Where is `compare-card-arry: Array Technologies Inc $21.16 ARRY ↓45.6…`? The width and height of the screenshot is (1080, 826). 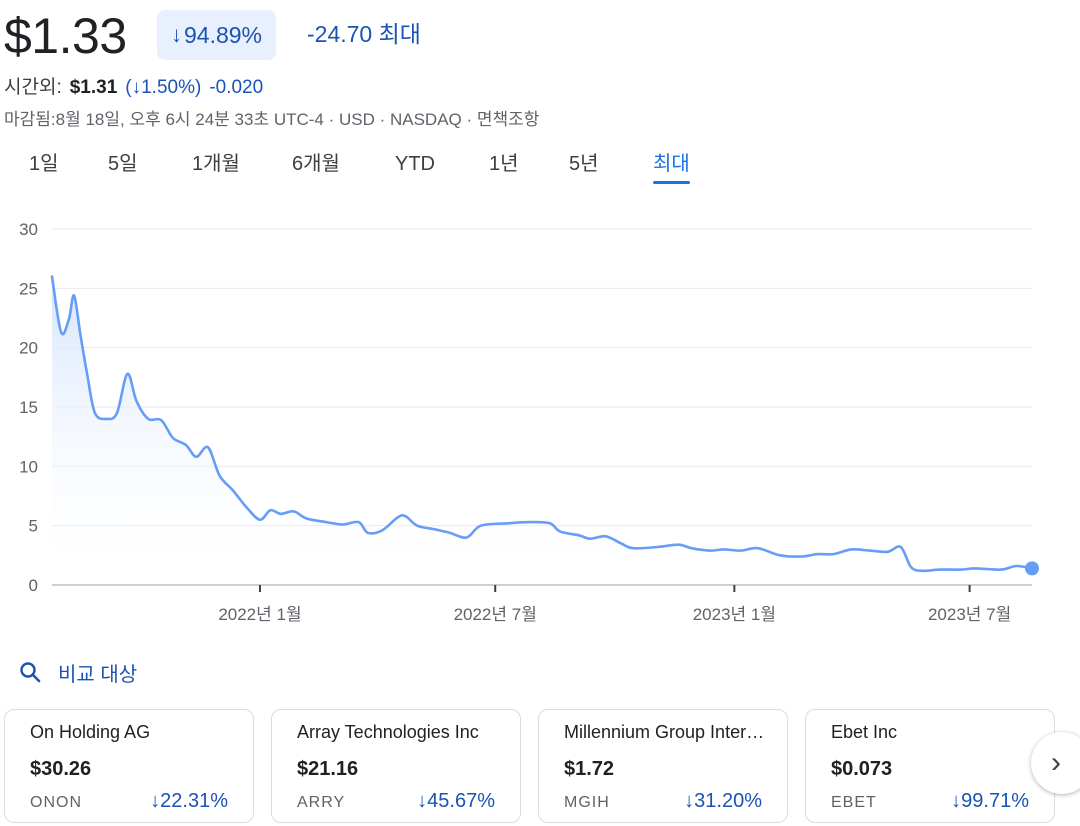
compare-card-arry: Array Technologies Inc $21.16 ARRY ↓45.6… is located at coordinates (396, 766).